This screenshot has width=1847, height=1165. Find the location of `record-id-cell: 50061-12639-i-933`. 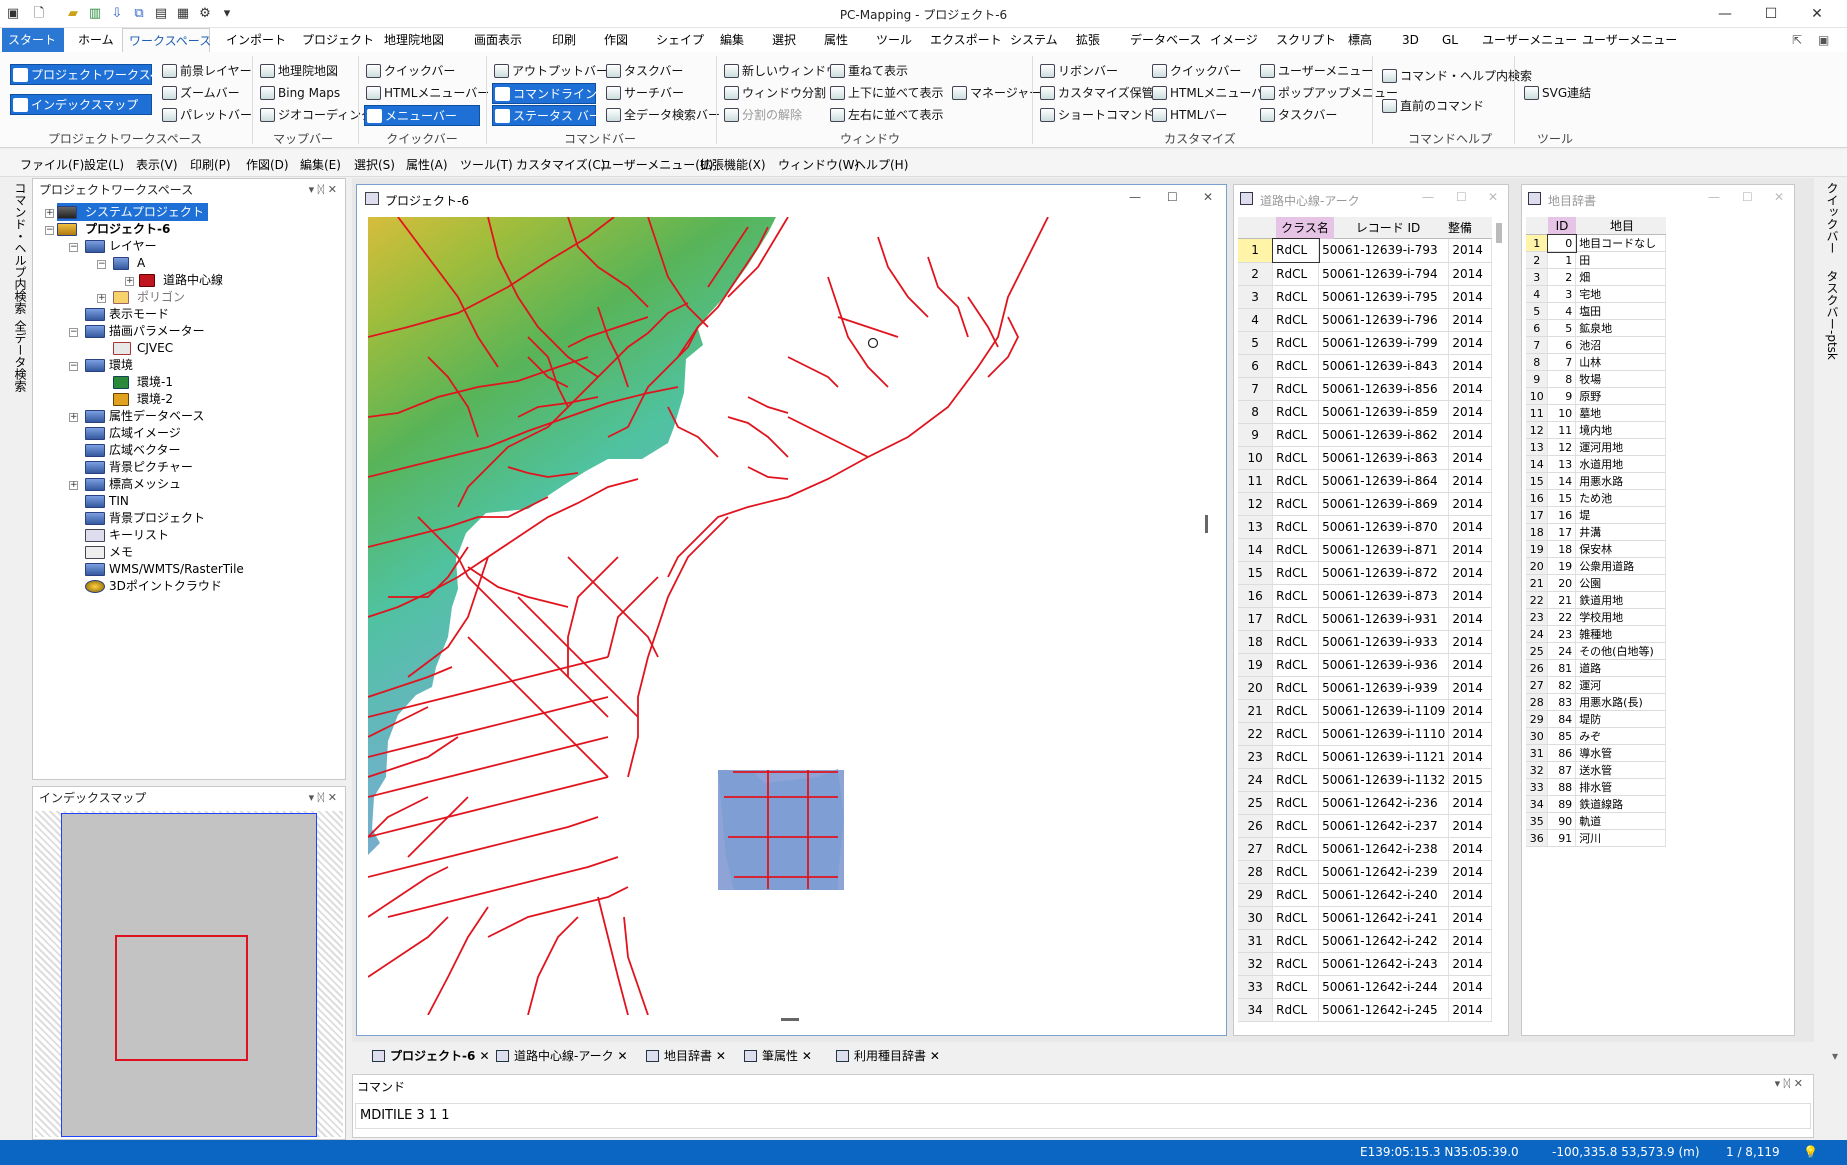

record-id-cell: 50061-12639-i-933 is located at coordinates (1384, 642).